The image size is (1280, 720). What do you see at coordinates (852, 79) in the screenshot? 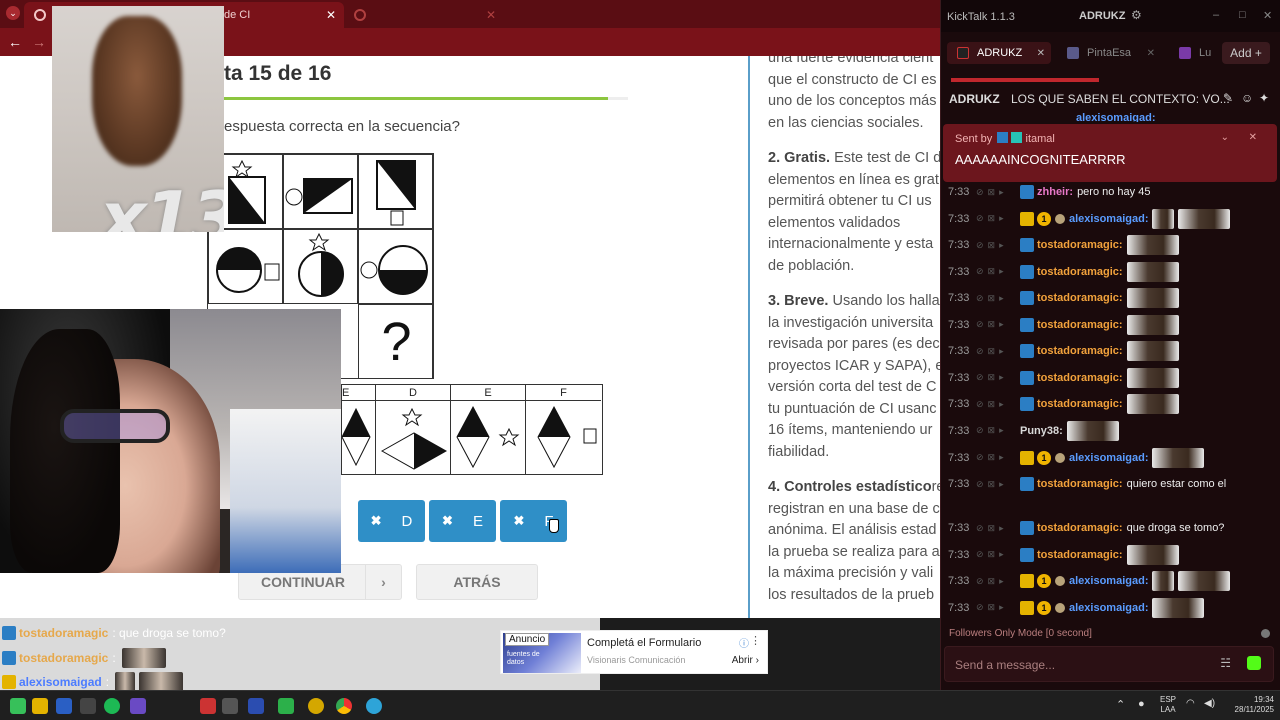
I see `article-line: que el constructo de CI es` at bounding box center [852, 79].